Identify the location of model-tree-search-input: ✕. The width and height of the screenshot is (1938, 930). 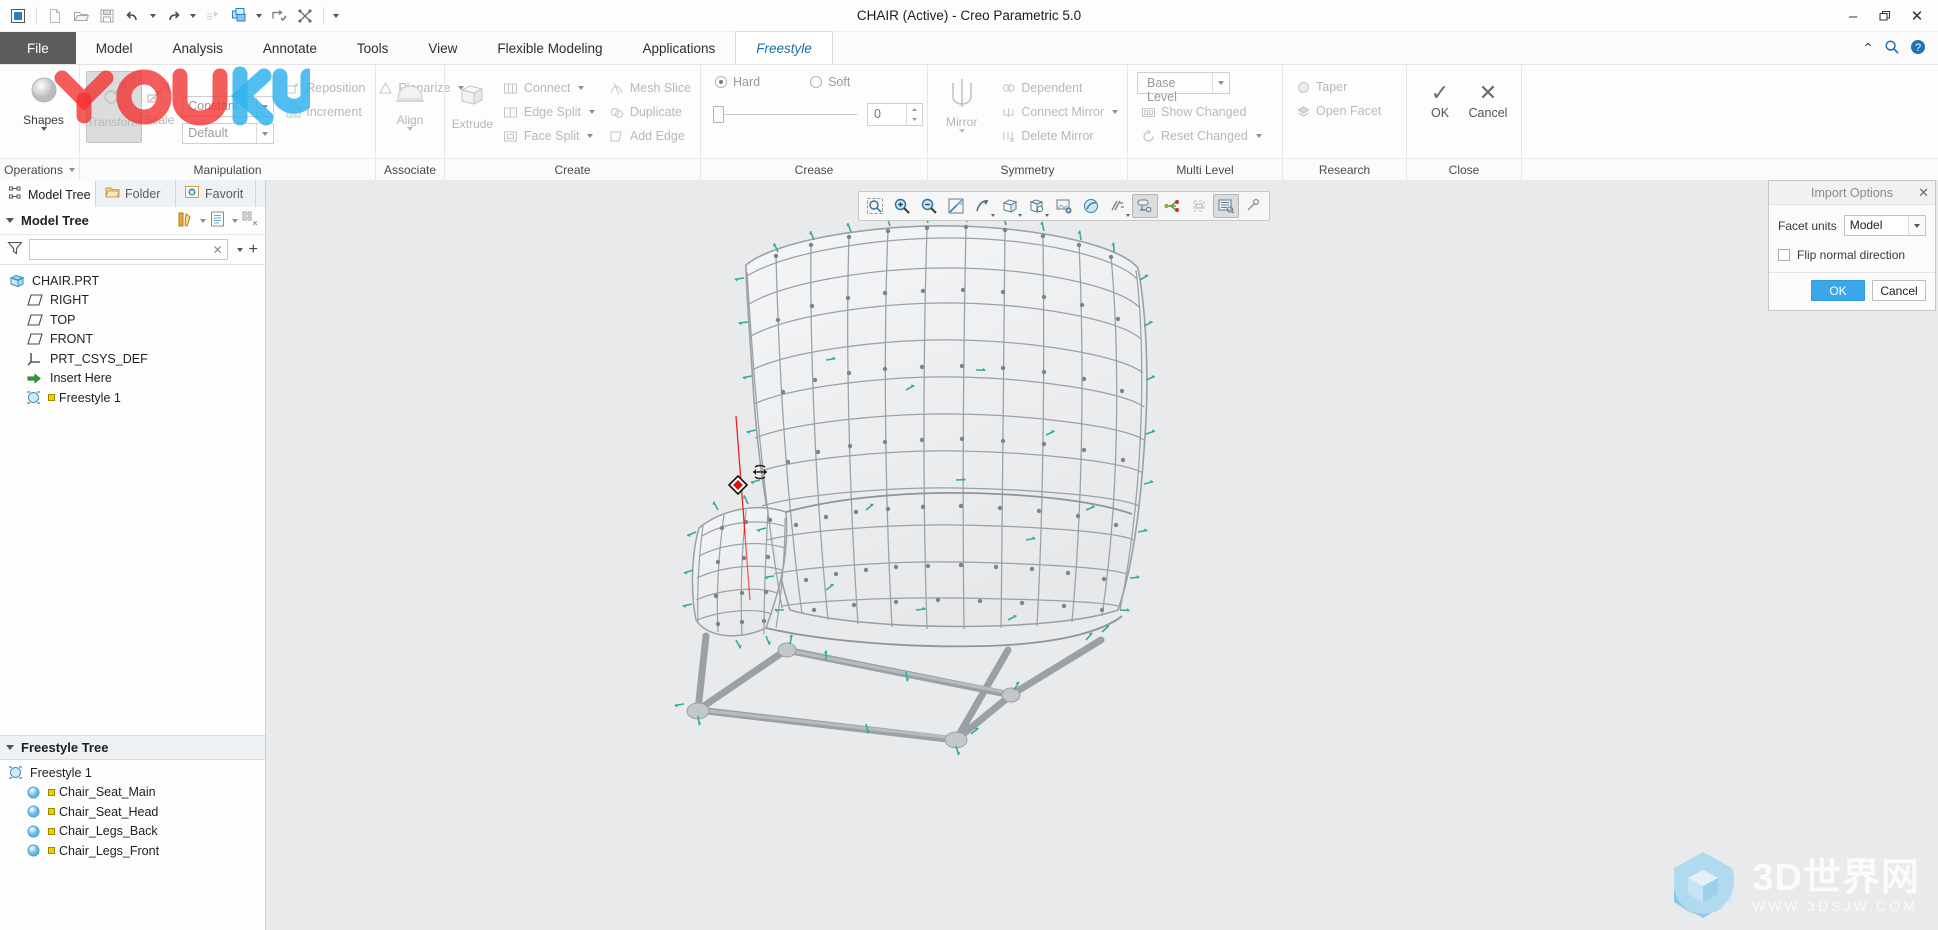
(128, 249).